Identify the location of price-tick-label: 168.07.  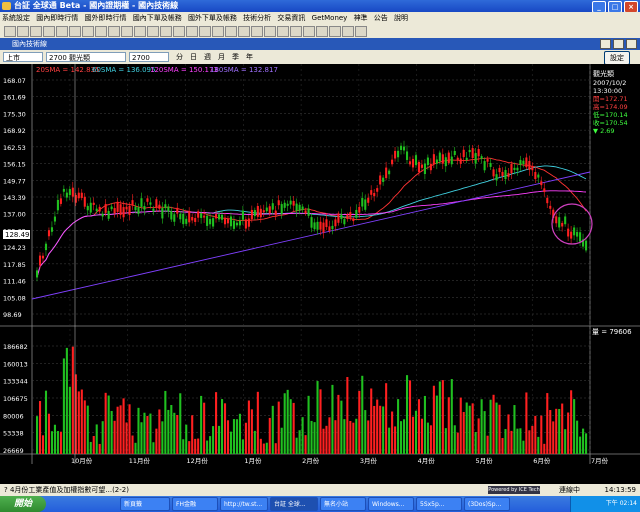
(14, 81).